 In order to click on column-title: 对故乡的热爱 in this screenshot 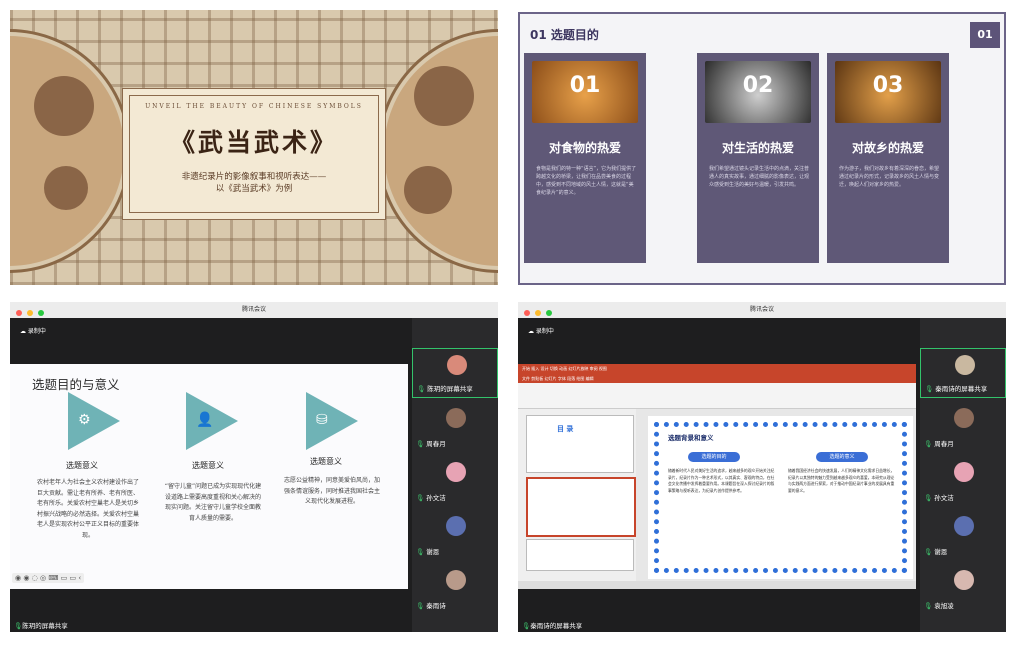, I will do `click(887, 148)`.